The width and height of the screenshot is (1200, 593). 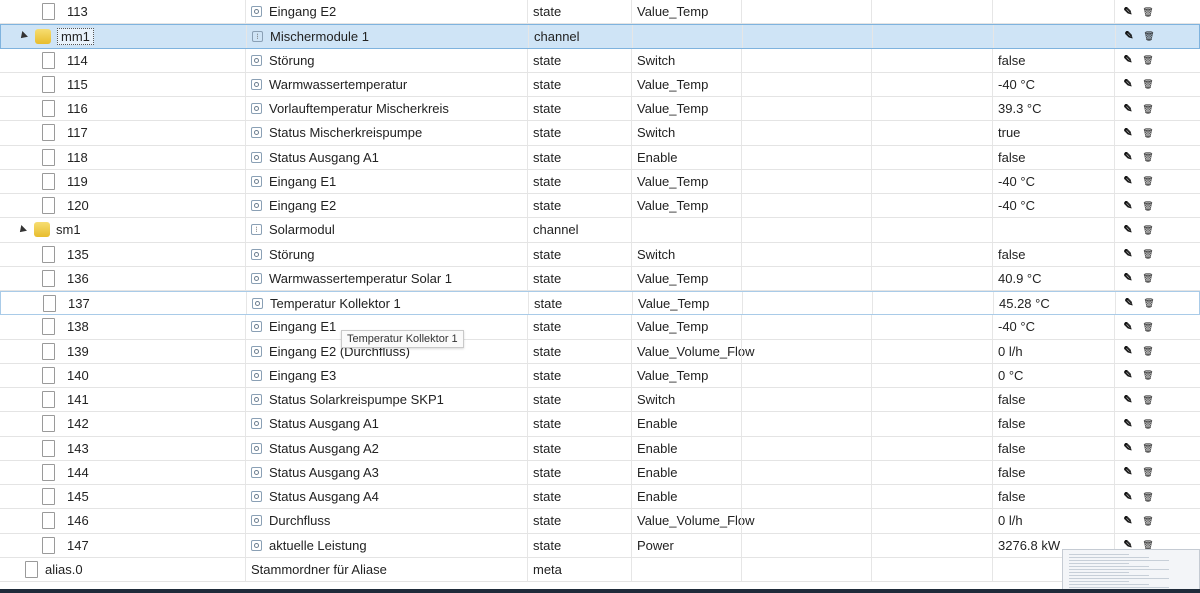 What do you see at coordinates (122, 254) in the screenshot?
I see `id-cell: 135` at bounding box center [122, 254].